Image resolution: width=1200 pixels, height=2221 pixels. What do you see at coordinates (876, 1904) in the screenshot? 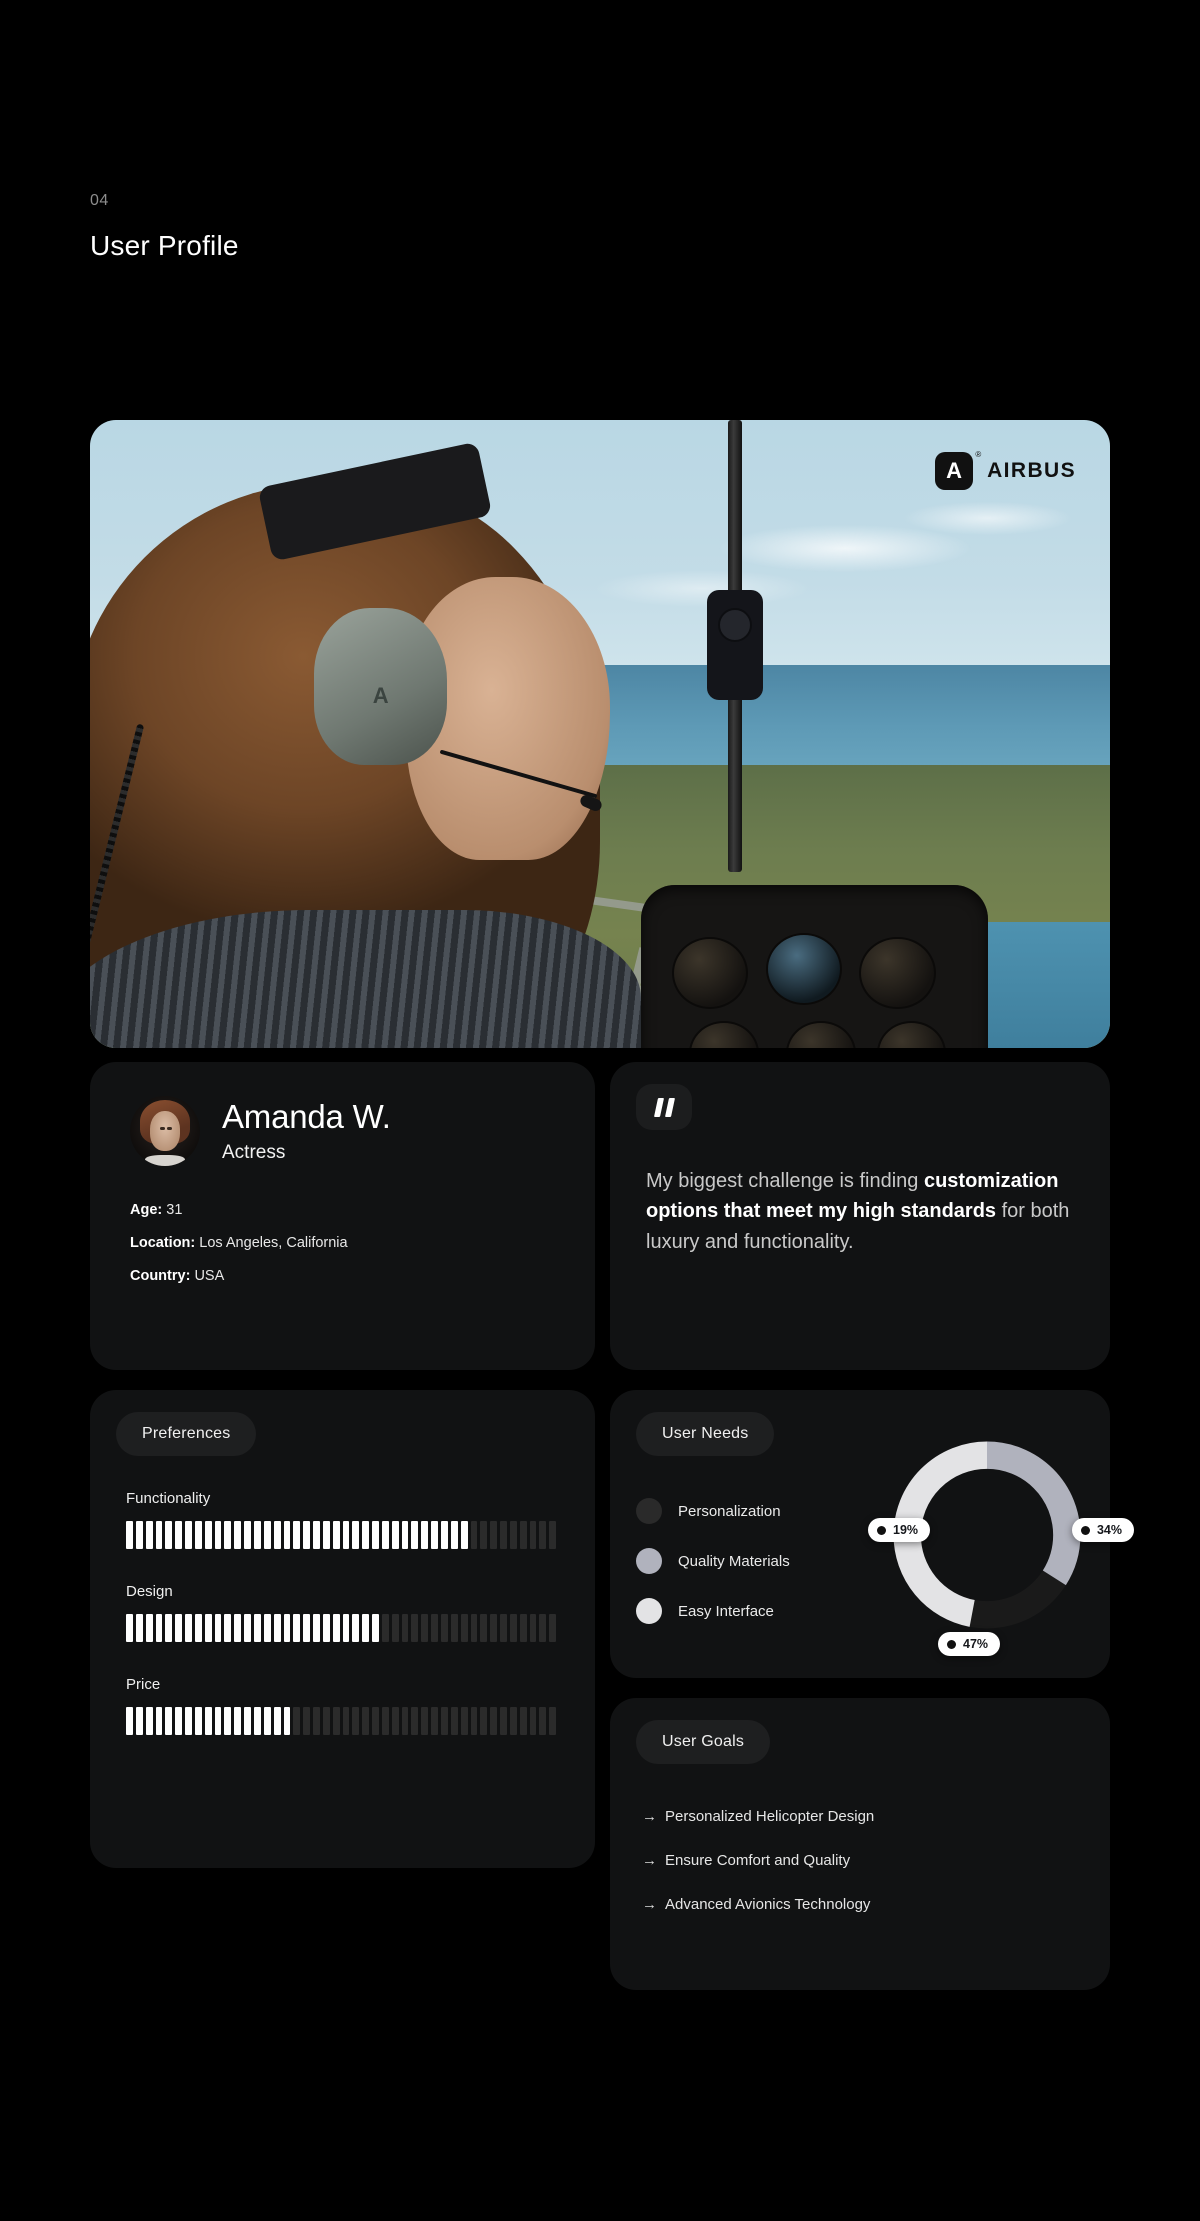
I see `goal-item: → Advanced Avionics Technology` at bounding box center [876, 1904].